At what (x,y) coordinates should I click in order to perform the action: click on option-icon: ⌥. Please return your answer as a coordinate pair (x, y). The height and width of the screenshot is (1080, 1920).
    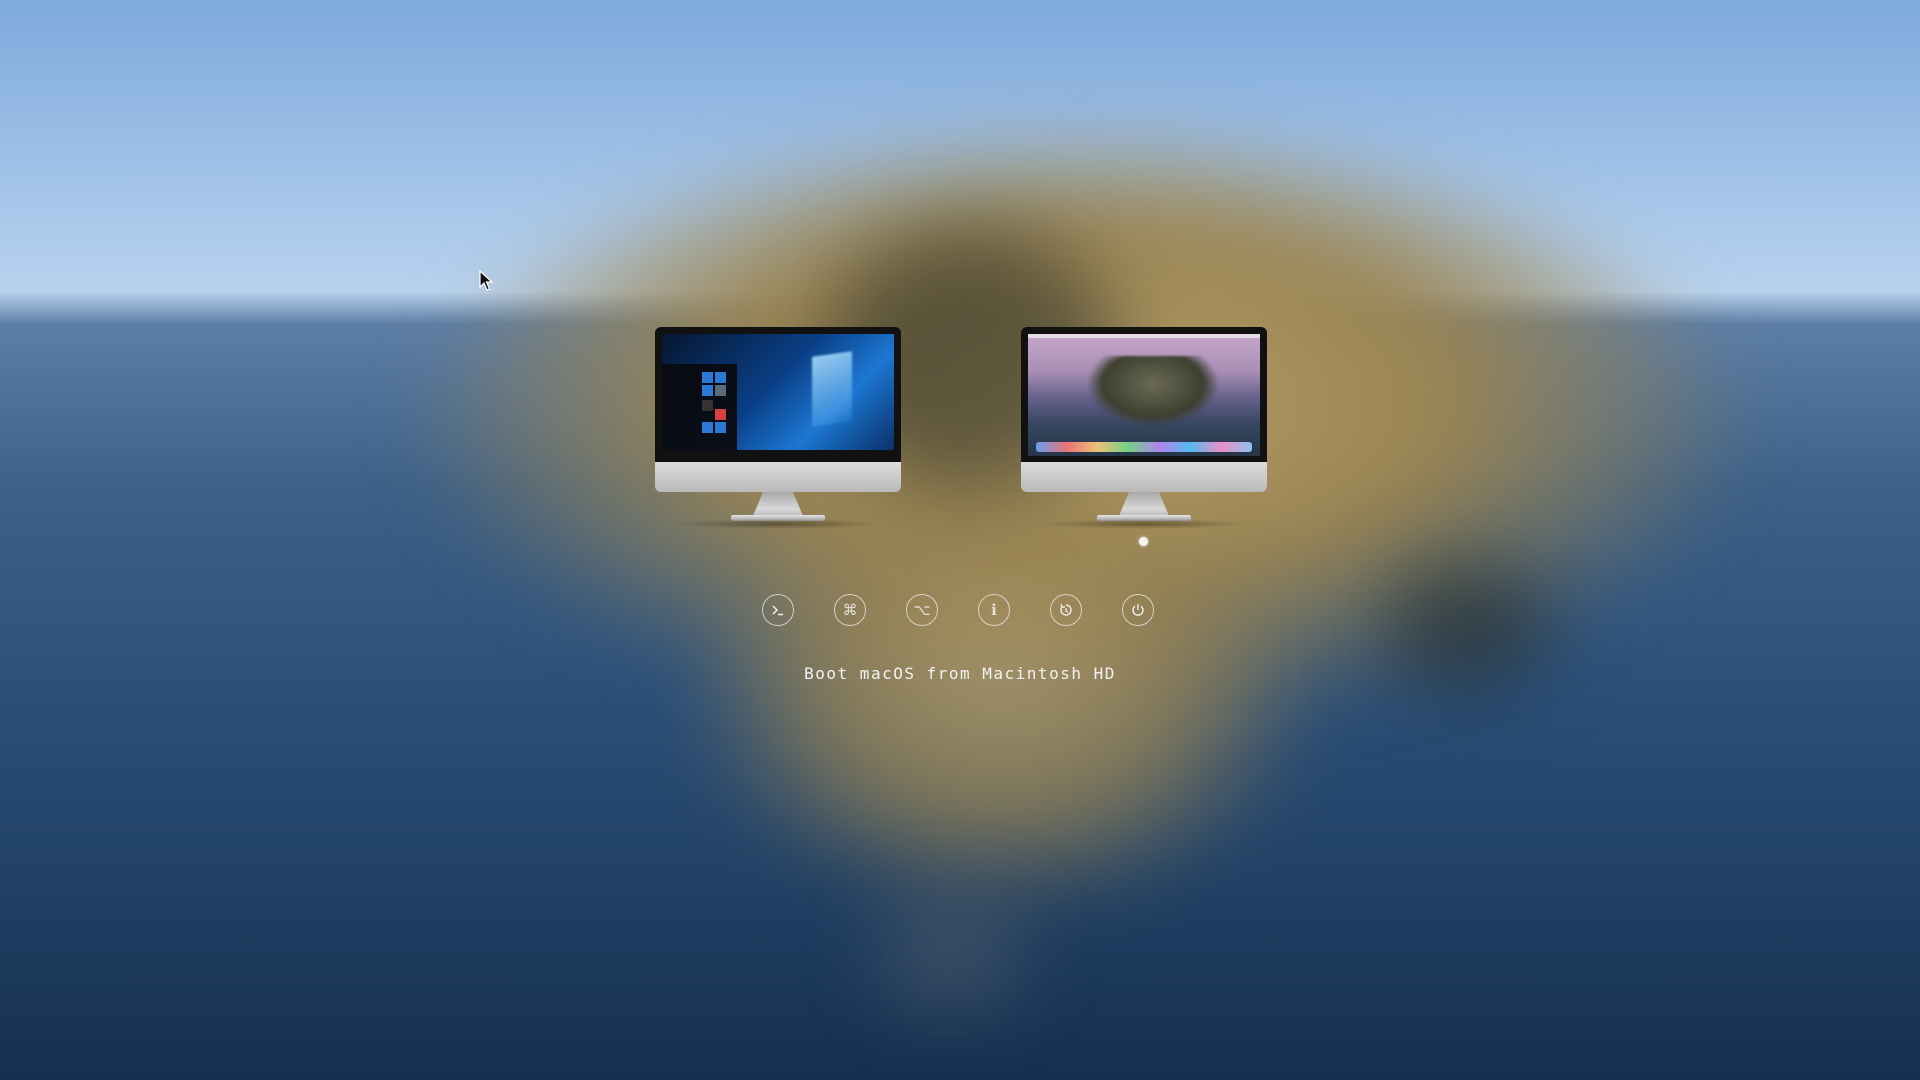
    Looking at the image, I should click on (922, 610).